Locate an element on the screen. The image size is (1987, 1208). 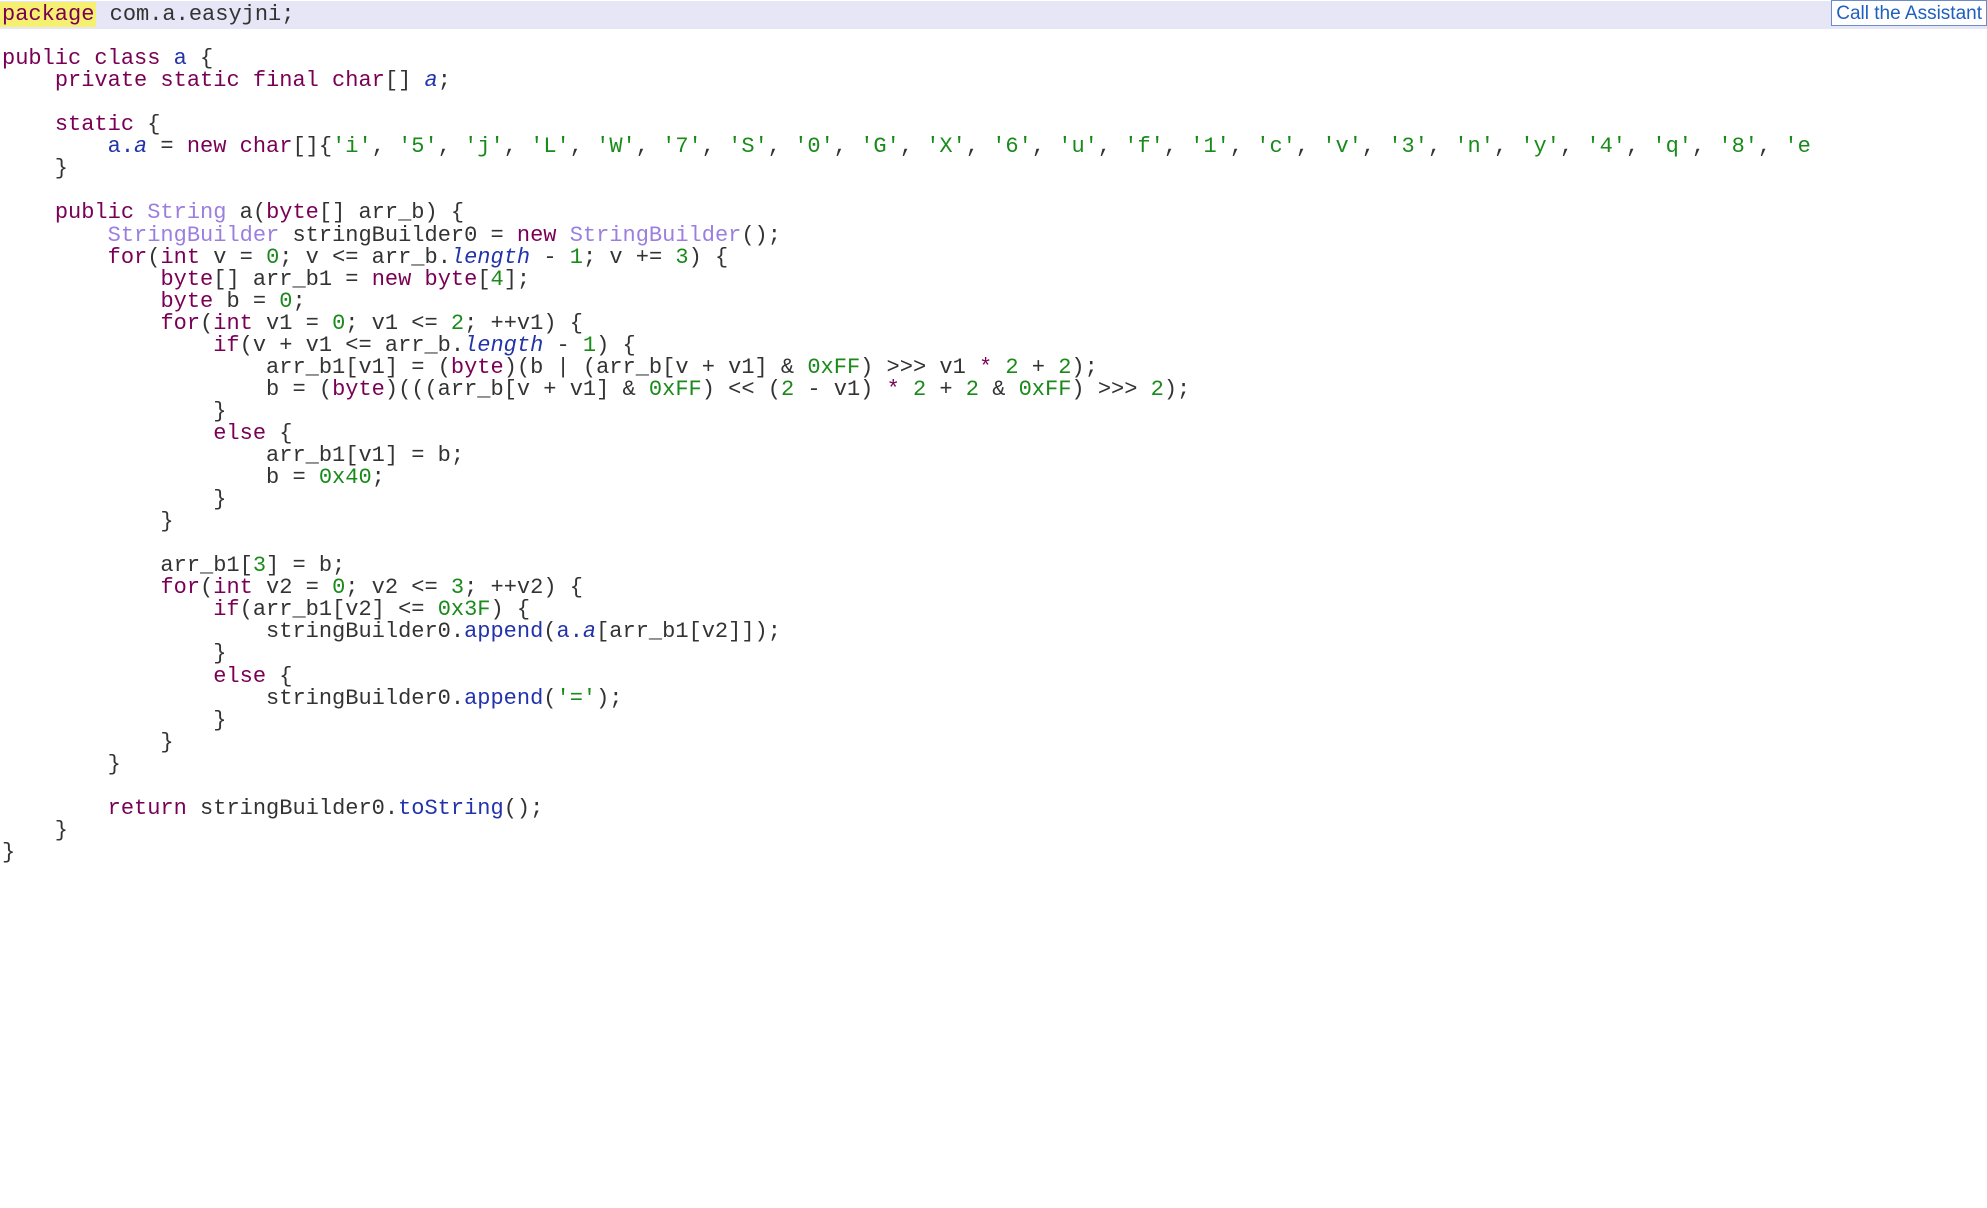
code-token: '7' is located at coordinates (682, 147).